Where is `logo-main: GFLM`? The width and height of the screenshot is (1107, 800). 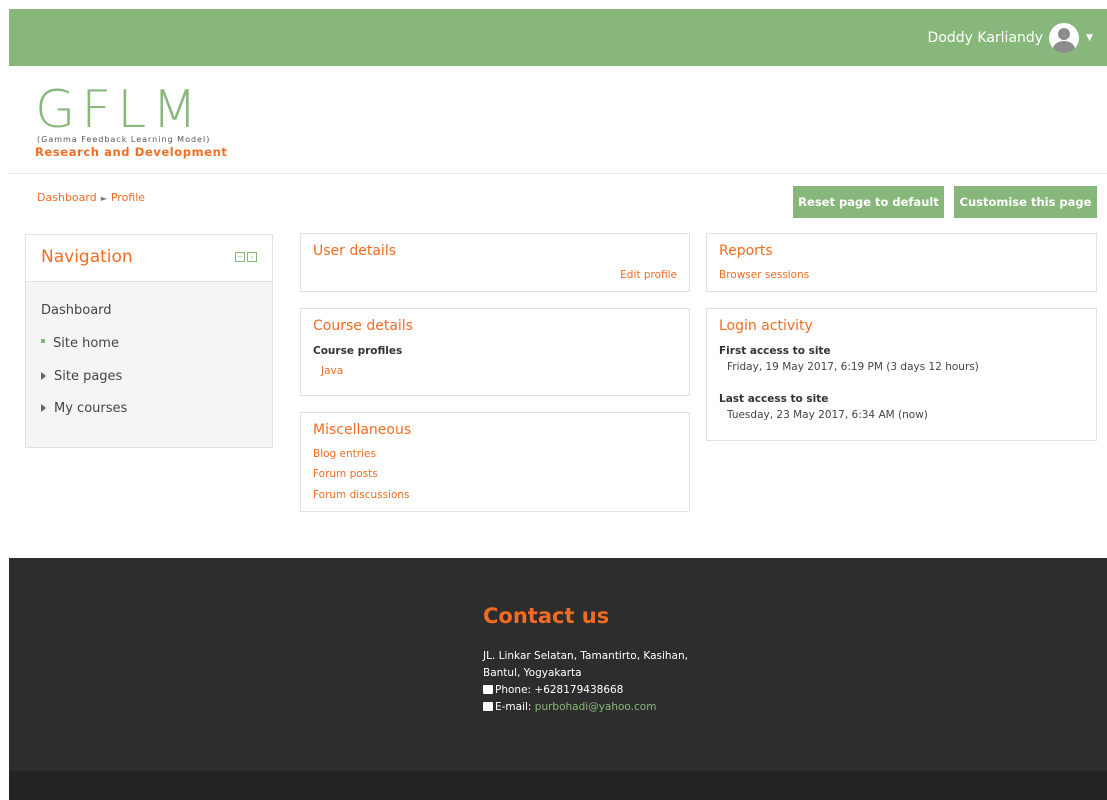
logo-main: GFLM is located at coordinates (119, 110).